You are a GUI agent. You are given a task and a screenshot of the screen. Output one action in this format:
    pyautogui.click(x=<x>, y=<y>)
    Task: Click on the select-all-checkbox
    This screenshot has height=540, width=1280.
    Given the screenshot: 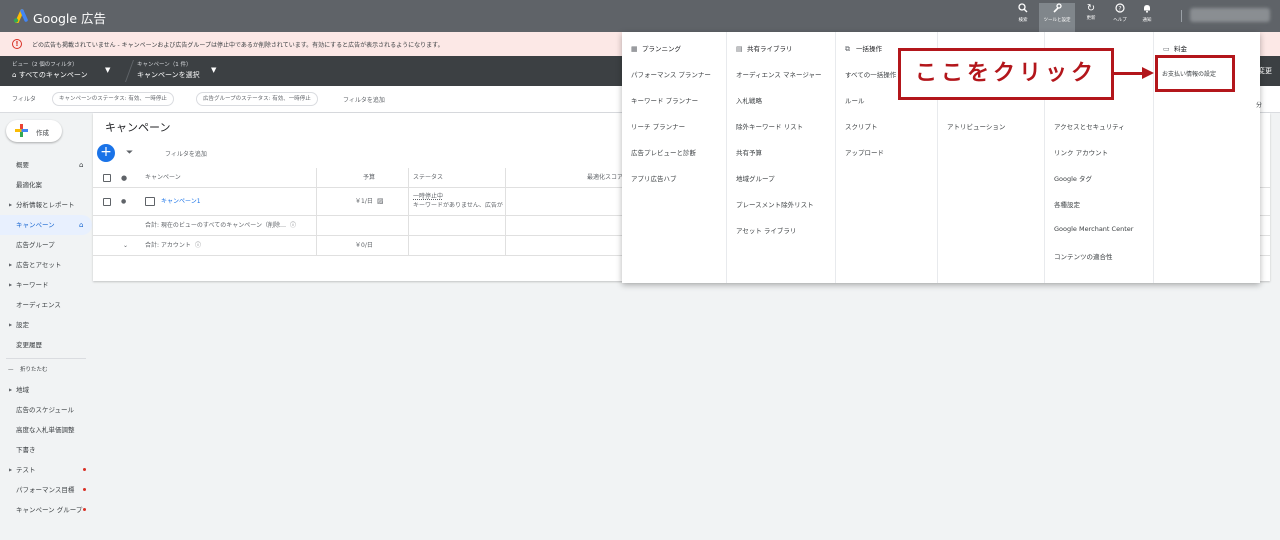 What is the action you would take?
    pyautogui.click(x=107, y=178)
    